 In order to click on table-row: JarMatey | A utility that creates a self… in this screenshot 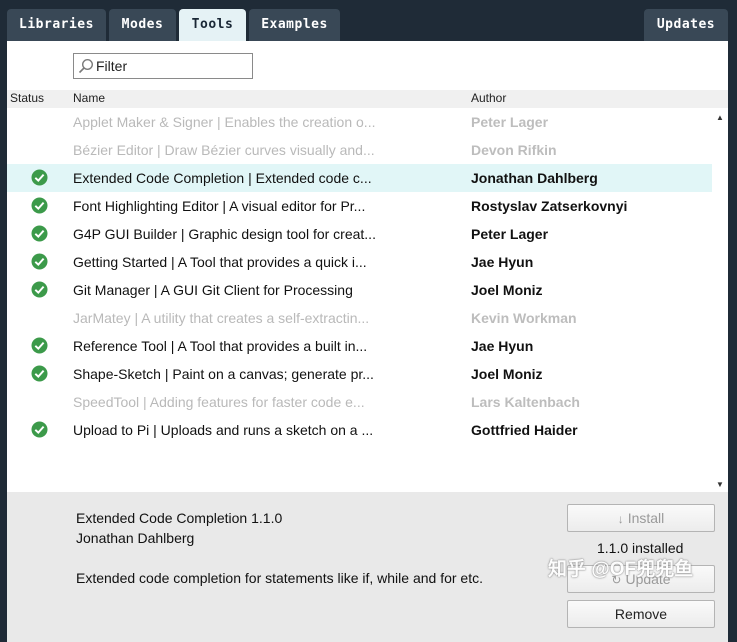, I will do `click(359, 318)`.